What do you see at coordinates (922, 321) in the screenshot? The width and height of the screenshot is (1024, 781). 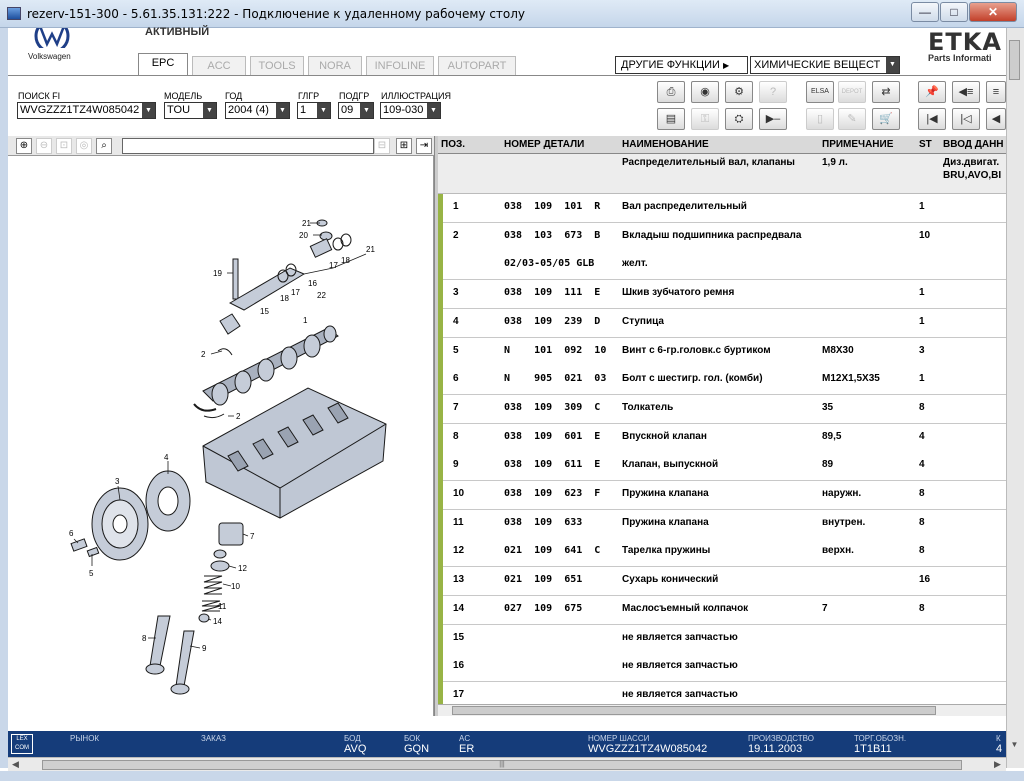 I see `row-qty: 1` at bounding box center [922, 321].